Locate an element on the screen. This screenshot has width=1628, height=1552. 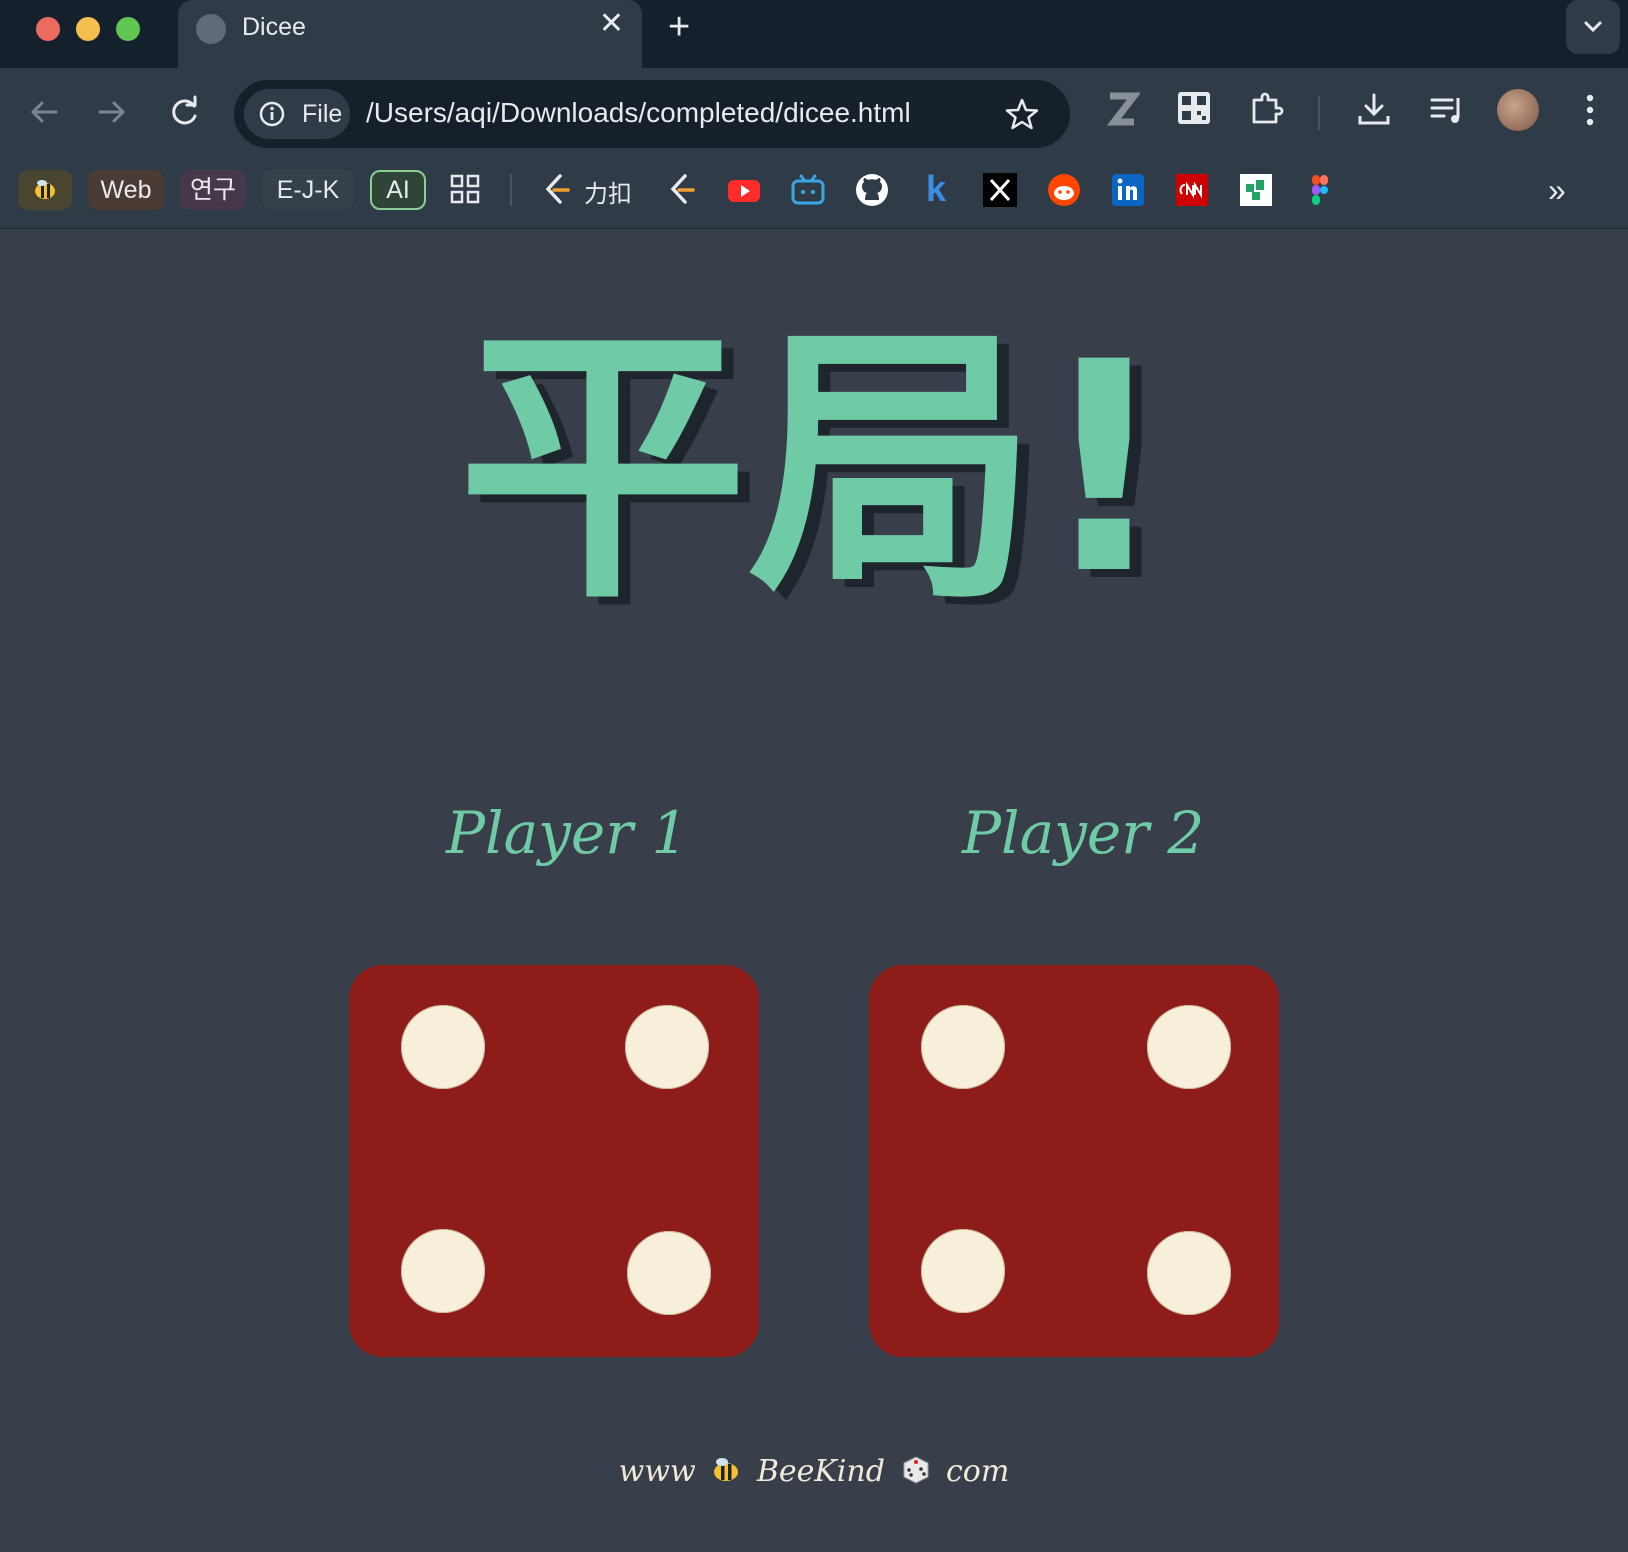
tab-search-button is located at coordinates (1593, 27).